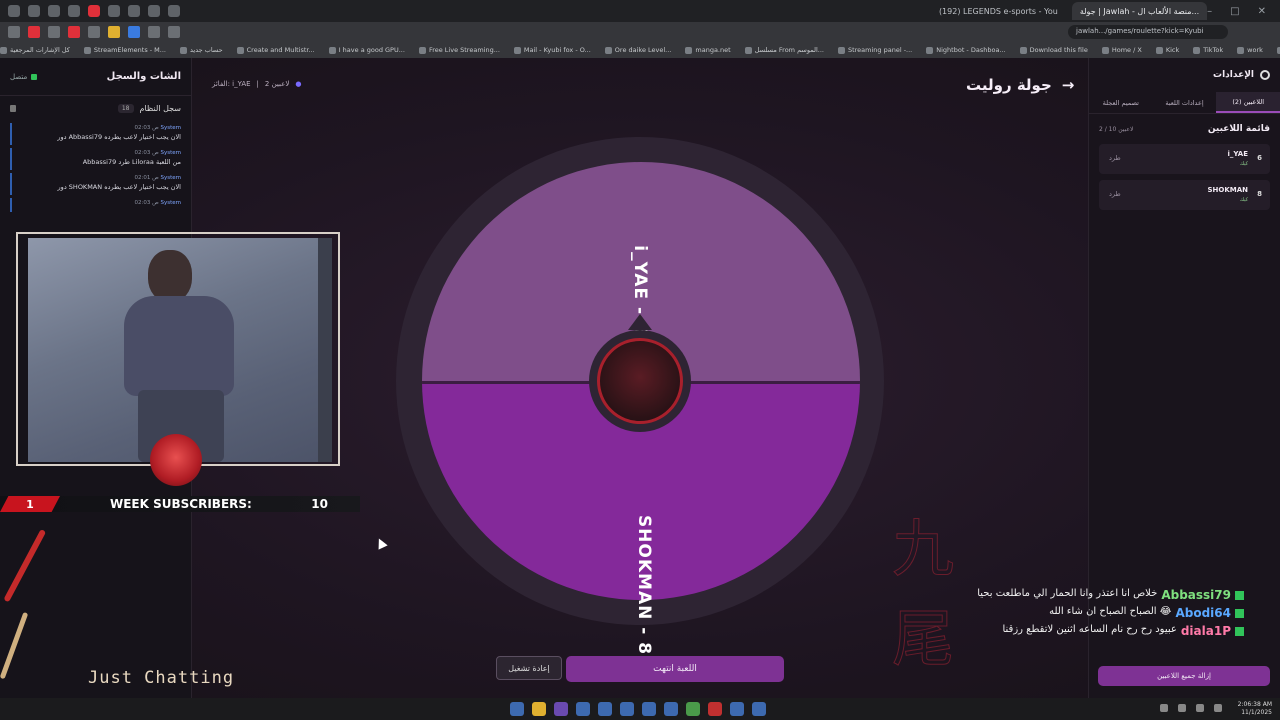  I want to click on player-card: 8 SHOKMAN كيك طرد, so click(1184, 195).